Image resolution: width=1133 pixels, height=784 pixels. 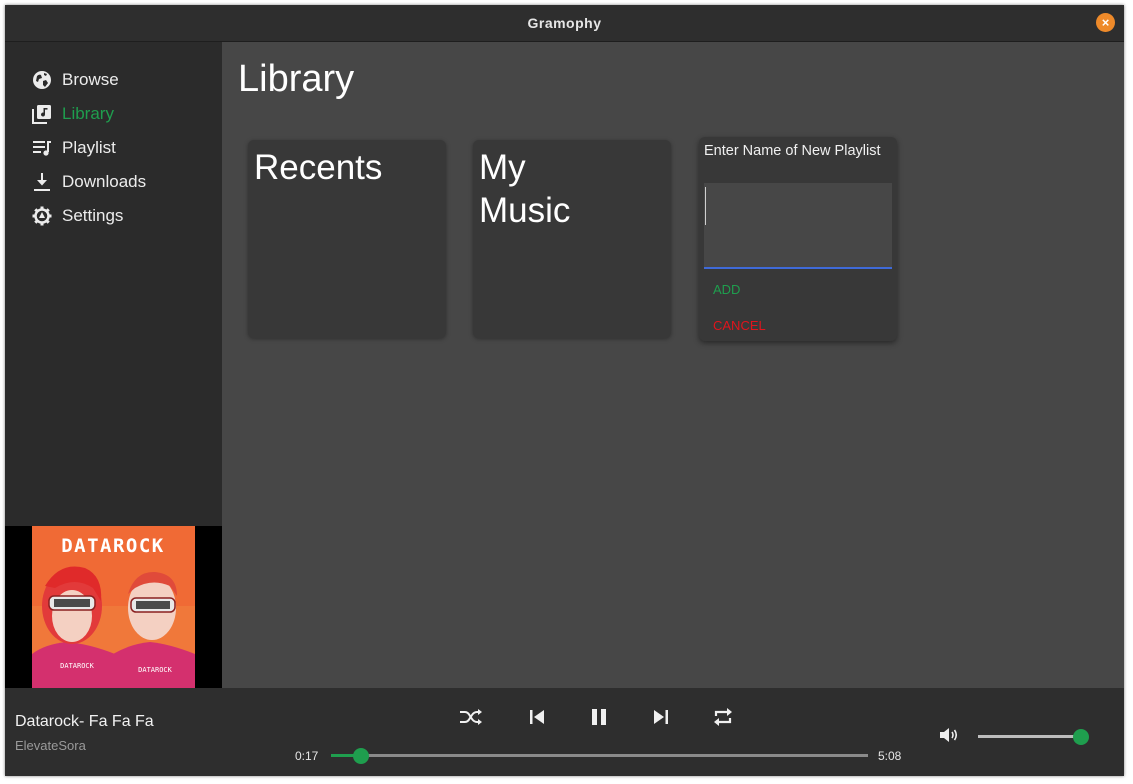 I want to click on previous-icon, so click(x=537, y=719).